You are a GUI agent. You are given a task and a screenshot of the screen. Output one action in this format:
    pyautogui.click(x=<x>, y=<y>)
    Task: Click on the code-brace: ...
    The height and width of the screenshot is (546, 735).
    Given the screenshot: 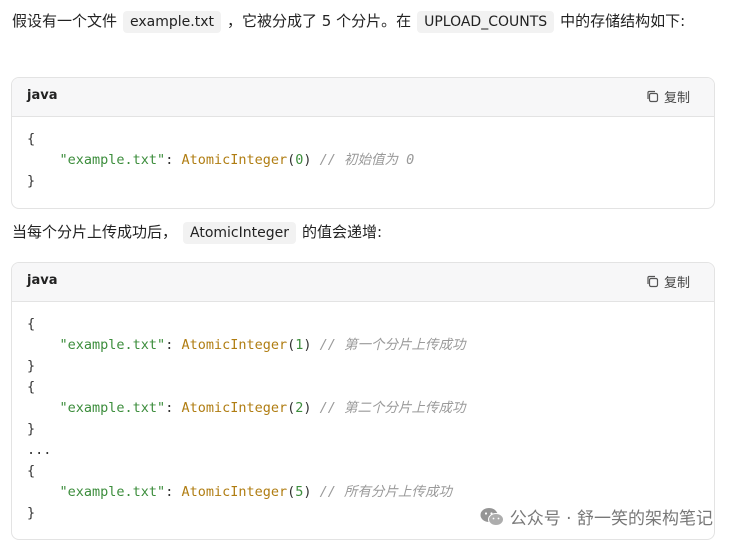 What is the action you would take?
    pyautogui.click(x=39, y=450)
    